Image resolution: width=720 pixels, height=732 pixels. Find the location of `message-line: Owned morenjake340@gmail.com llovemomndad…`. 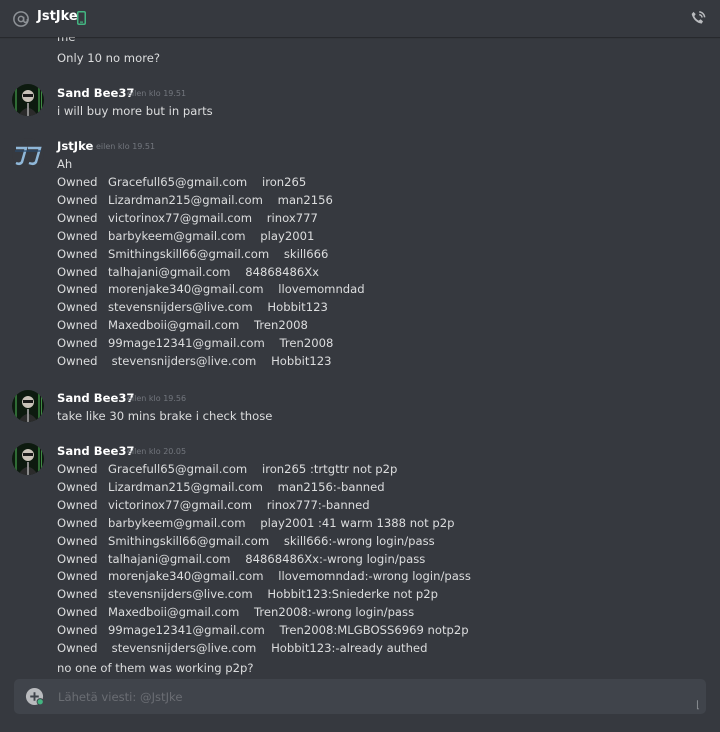

message-line: Owned morenjake340@gmail.com llovemomndad… is located at coordinates (264, 576).